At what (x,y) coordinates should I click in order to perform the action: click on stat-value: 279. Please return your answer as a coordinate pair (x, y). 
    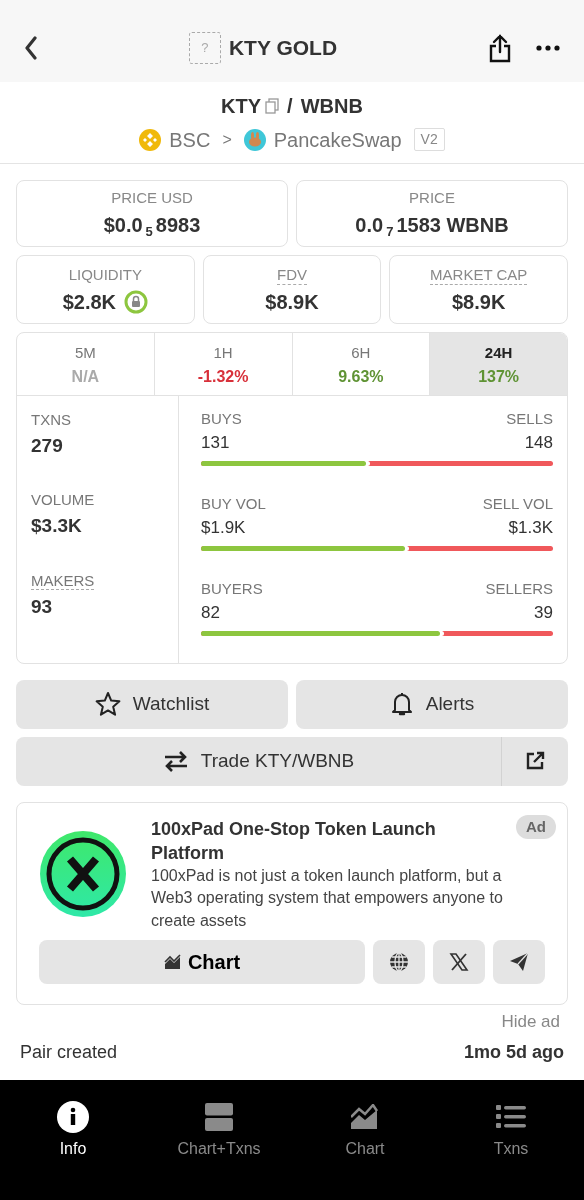
    Looking at the image, I should click on (47, 445).